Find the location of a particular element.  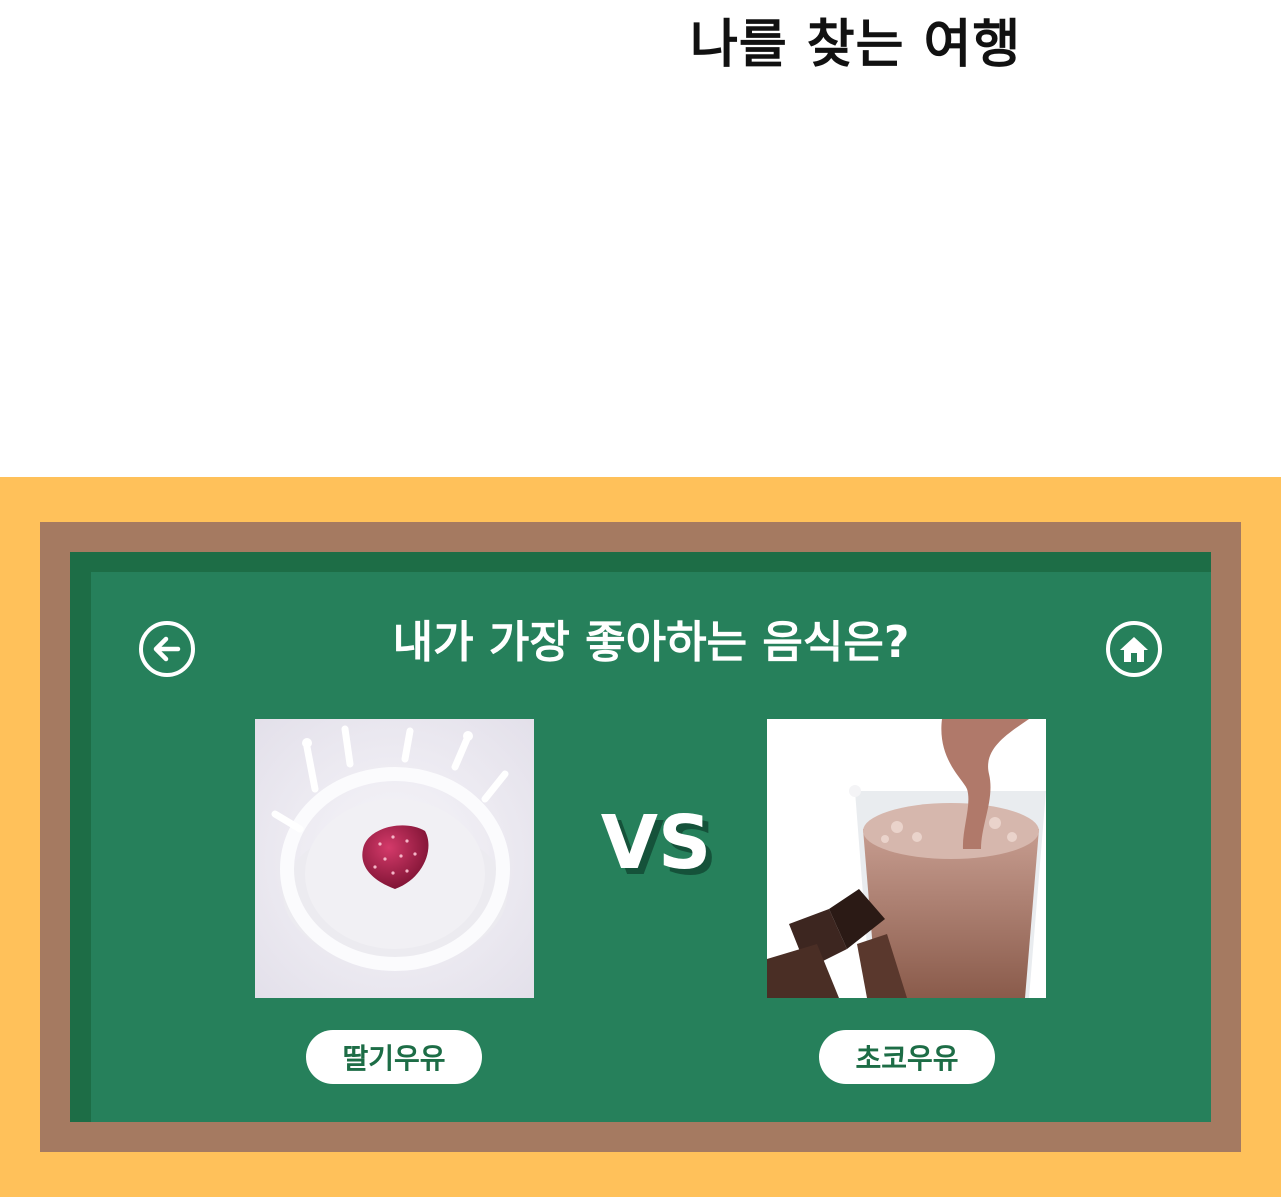

home-button is located at coordinates (1134, 649).